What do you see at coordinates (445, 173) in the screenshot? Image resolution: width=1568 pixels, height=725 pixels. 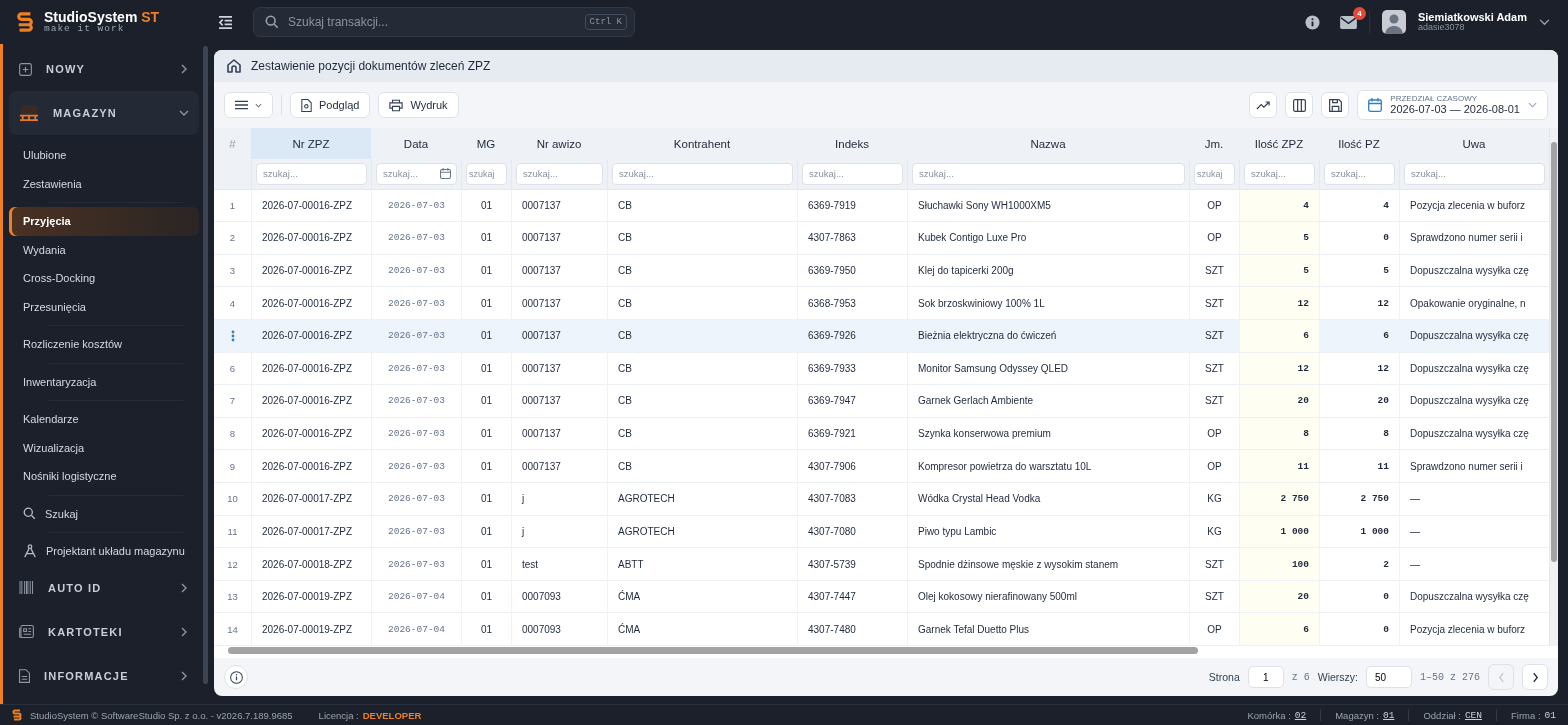 I see `calendar-icon` at bounding box center [445, 173].